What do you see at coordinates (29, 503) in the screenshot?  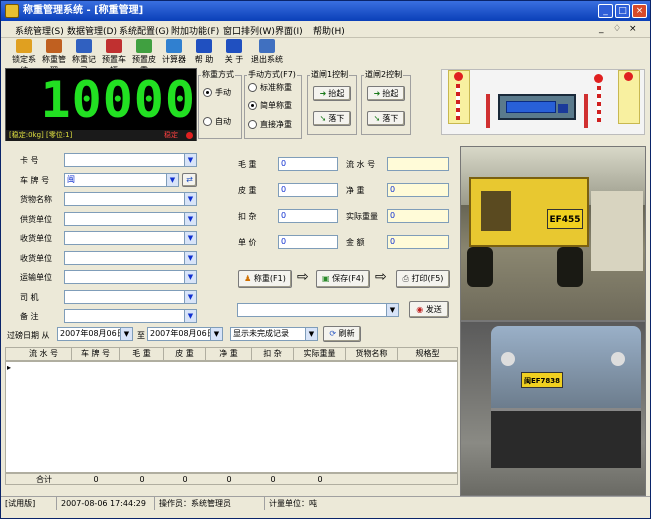 I see `status-edition: [试用版]` at bounding box center [29, 503].